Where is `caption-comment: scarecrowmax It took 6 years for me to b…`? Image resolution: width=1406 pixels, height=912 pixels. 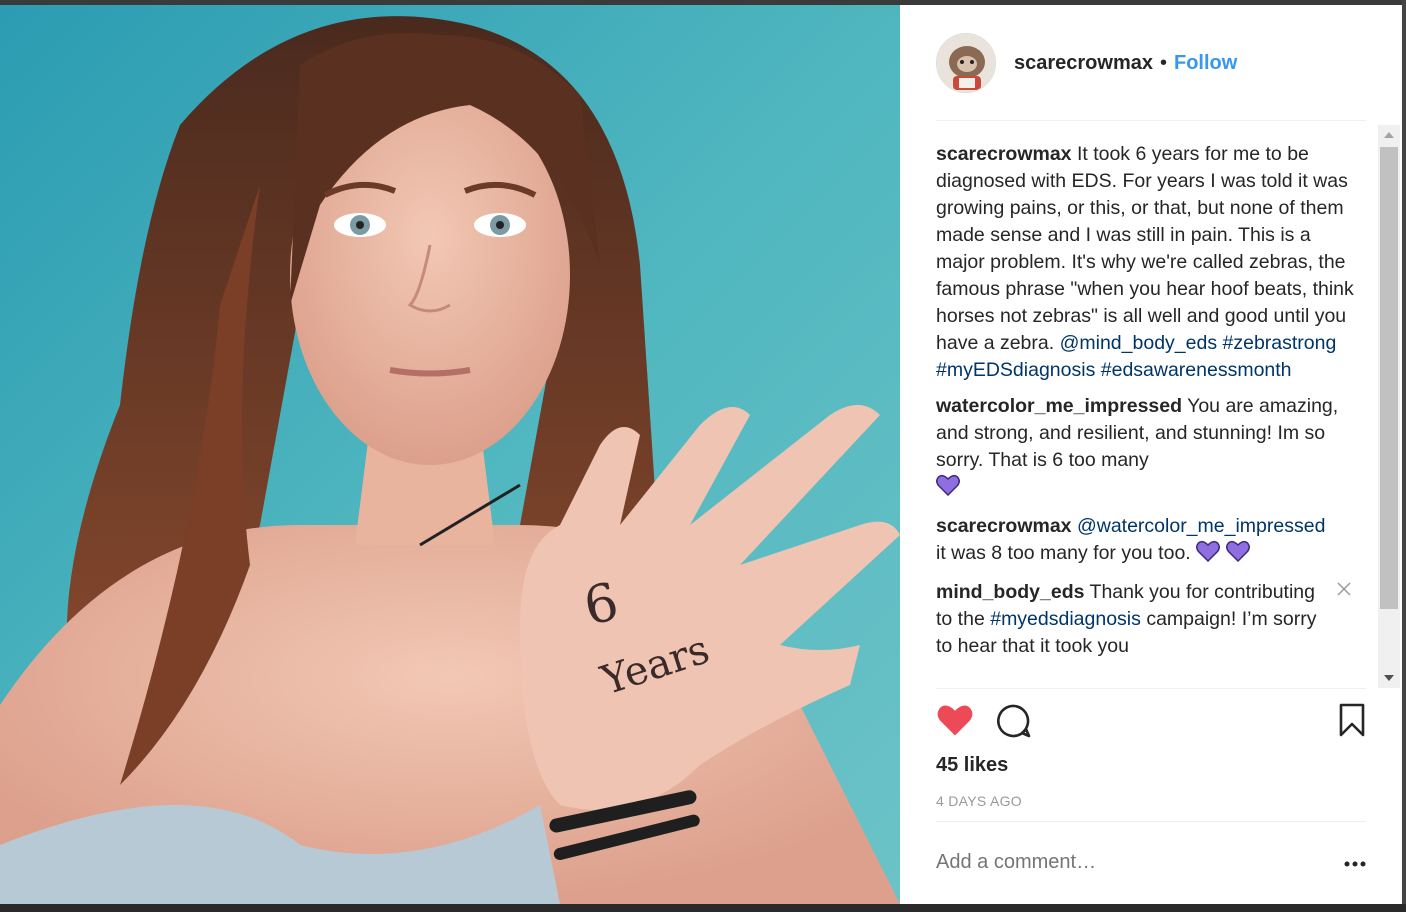 caption-comment: scarecrowmax It took 6 years for me to b… is located at coordinates (1145, 262).